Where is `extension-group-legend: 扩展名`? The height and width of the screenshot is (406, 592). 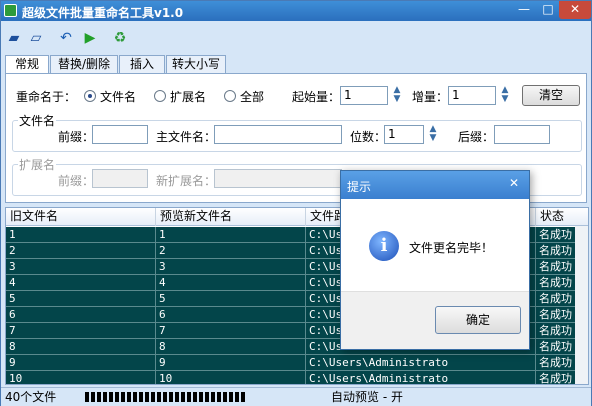 extension-group-legend: 扩展名 is located at coordinates (37, 164).